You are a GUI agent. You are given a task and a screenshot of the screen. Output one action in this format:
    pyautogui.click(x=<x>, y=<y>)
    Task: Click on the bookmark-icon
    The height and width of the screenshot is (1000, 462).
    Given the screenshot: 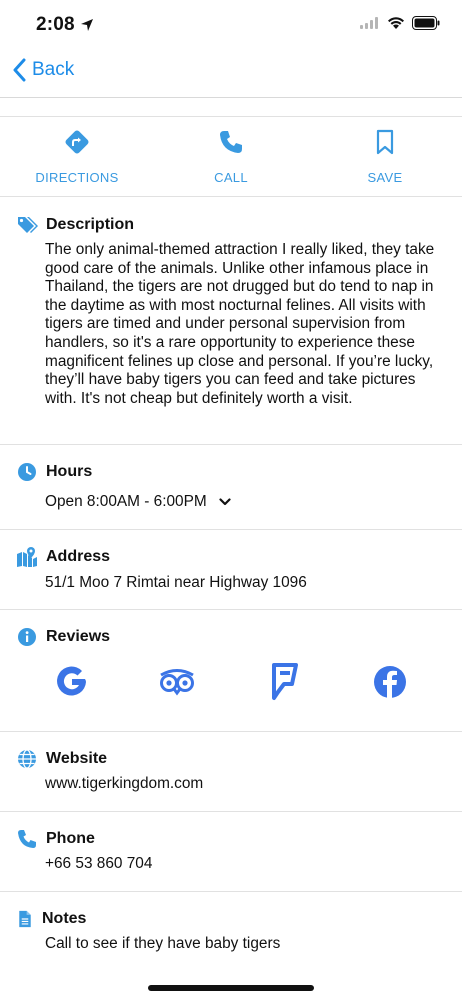 What is the action you would take?
    pyautogui.click(x=385, y=142)
    